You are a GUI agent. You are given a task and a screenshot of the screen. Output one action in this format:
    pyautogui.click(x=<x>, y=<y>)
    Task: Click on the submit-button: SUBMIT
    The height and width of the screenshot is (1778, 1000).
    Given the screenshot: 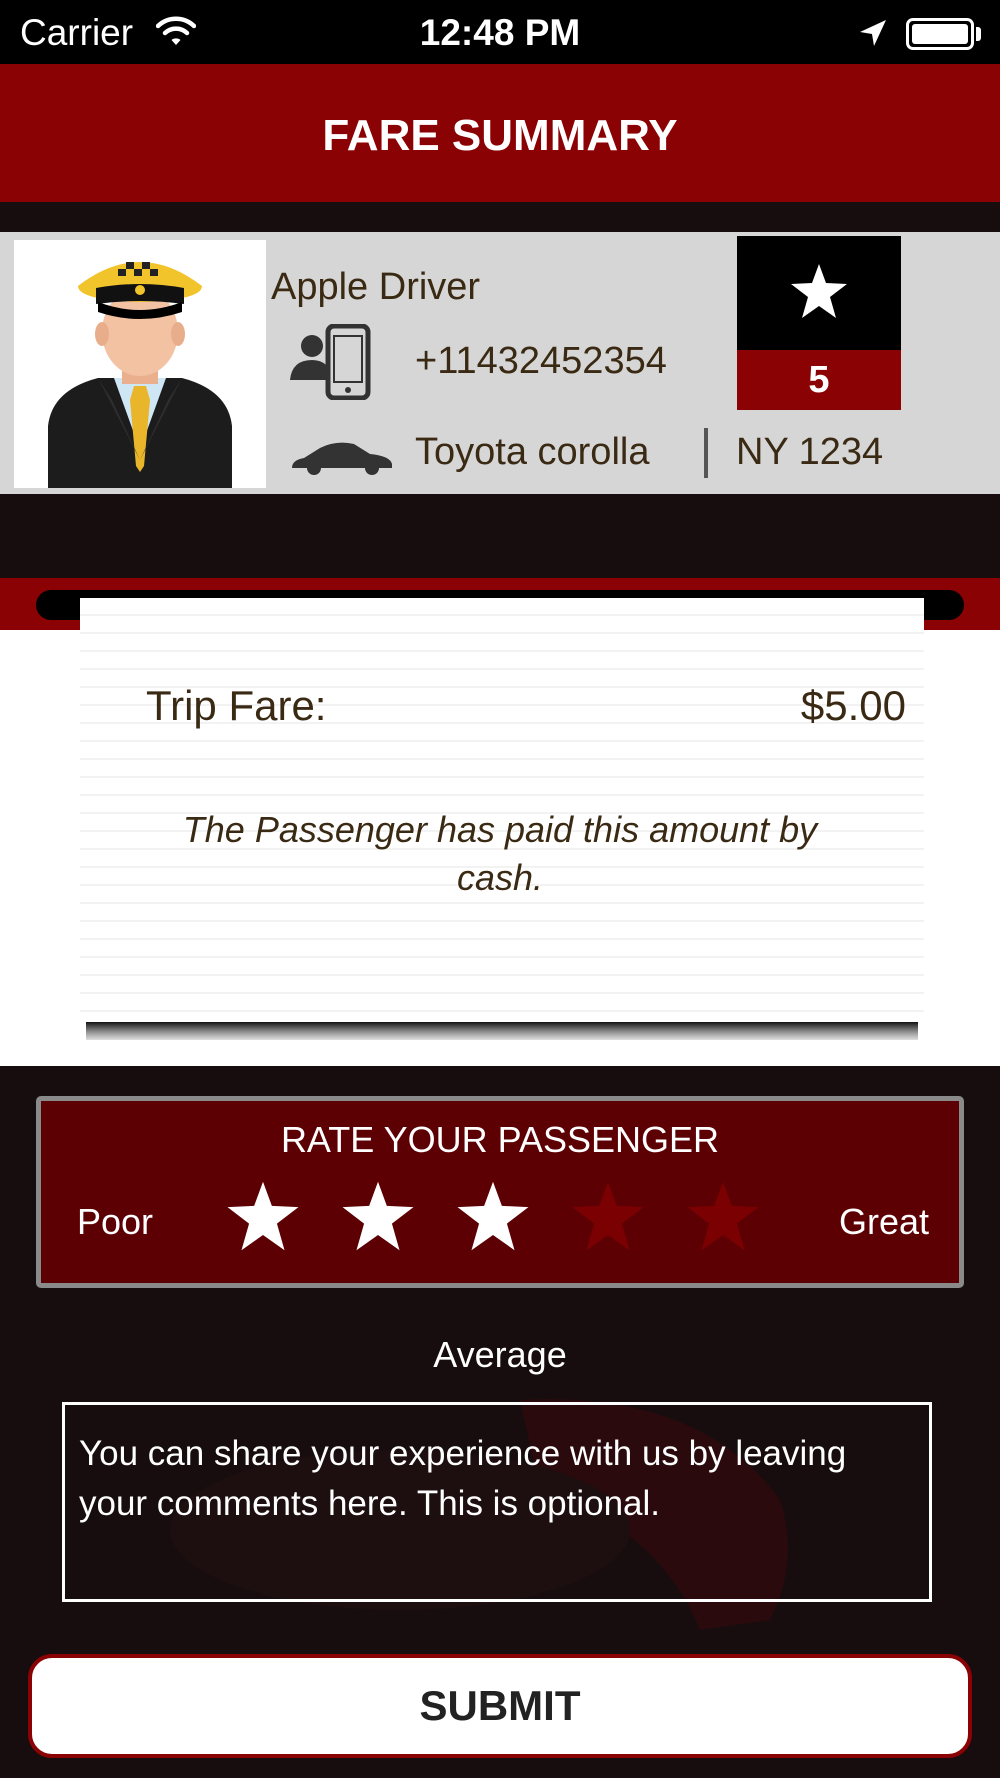 What is the action you would take?
    pyautogui.click(x=500, y=1706)
    